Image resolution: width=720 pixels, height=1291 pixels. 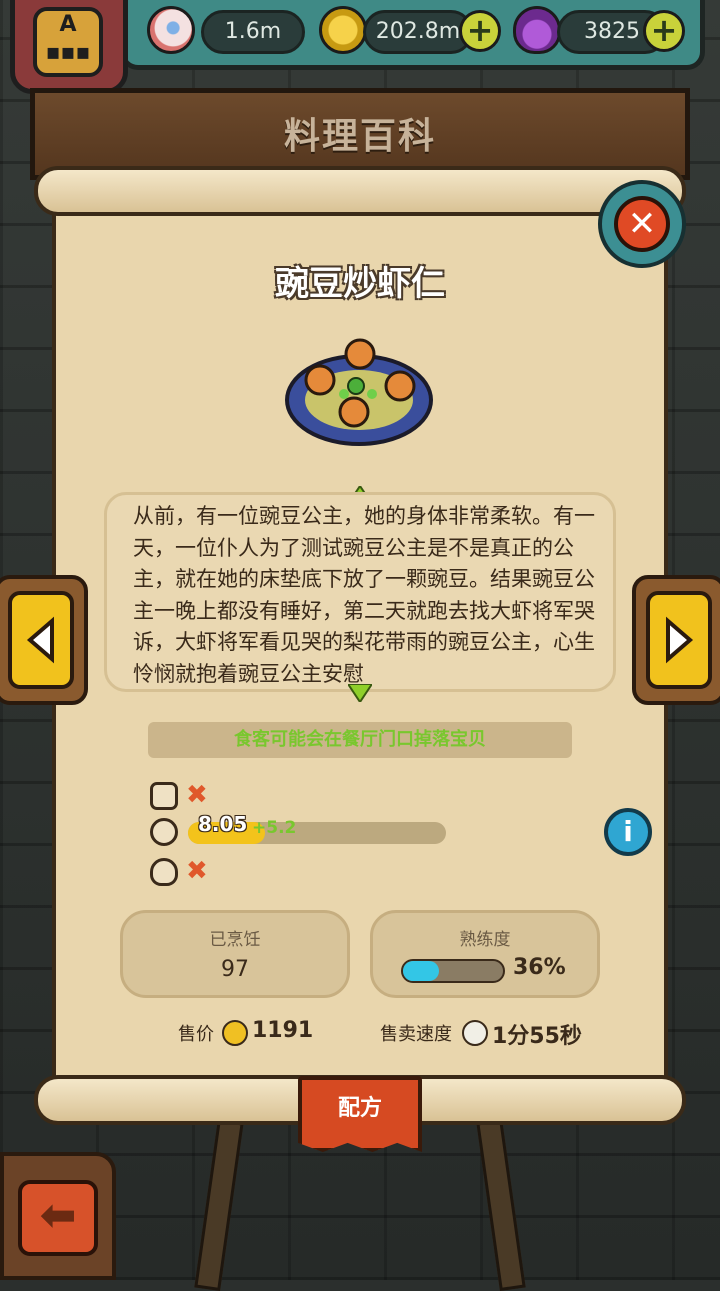 I want to click on cooked-value: 97, so click(x=235, y=969).